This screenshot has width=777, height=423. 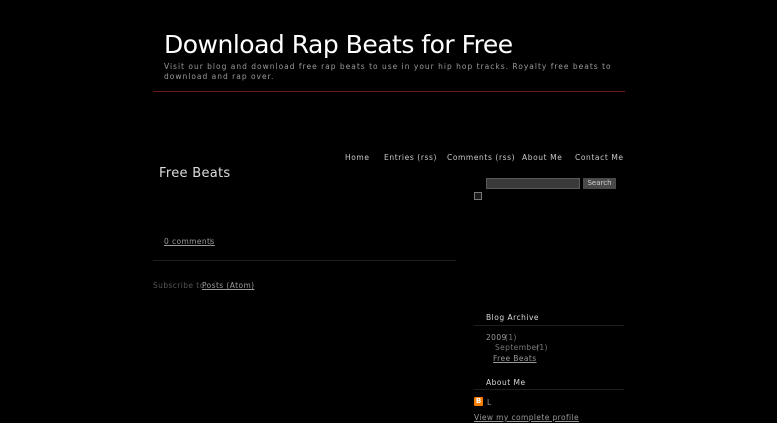 What do you see at coordinates (496, 337) in the screenshot?
I see `archive-year-link: 2009` at bounding box center [496, 337].